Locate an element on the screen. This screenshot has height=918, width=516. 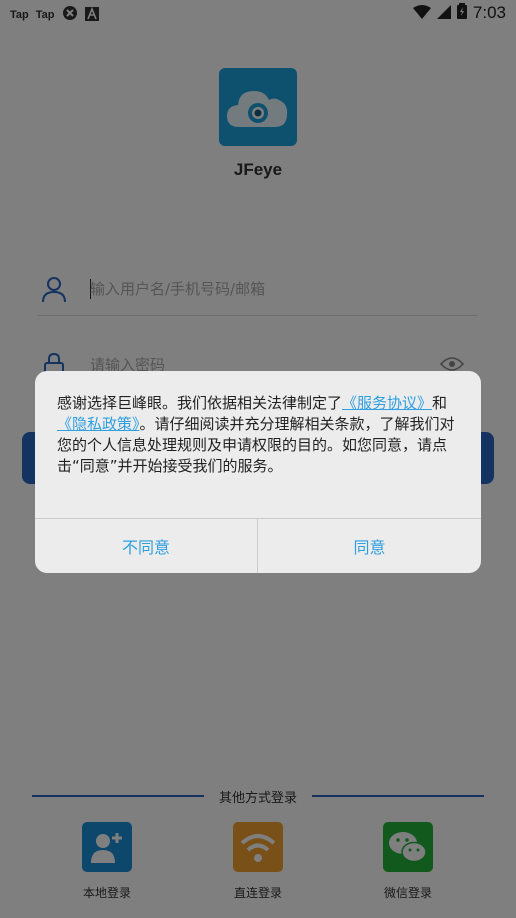
privacy-policy-link: 《隐私政策》 is located at coordinates (98, 424).